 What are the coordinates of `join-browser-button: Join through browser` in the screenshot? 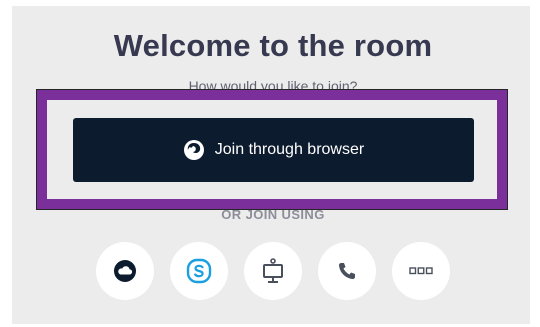 It's located at (273, 150).